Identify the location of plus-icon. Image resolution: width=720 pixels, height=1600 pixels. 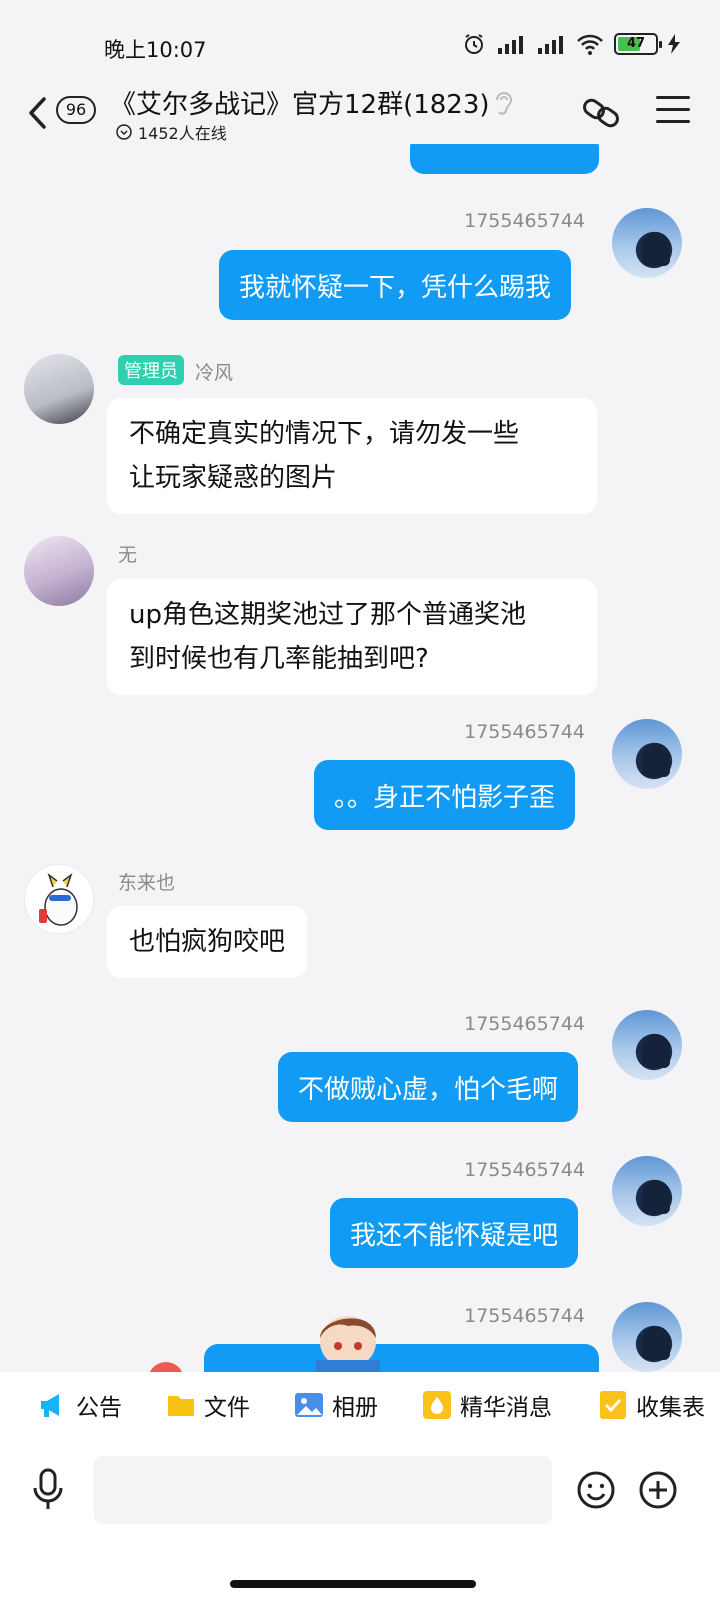
(658, 1490).